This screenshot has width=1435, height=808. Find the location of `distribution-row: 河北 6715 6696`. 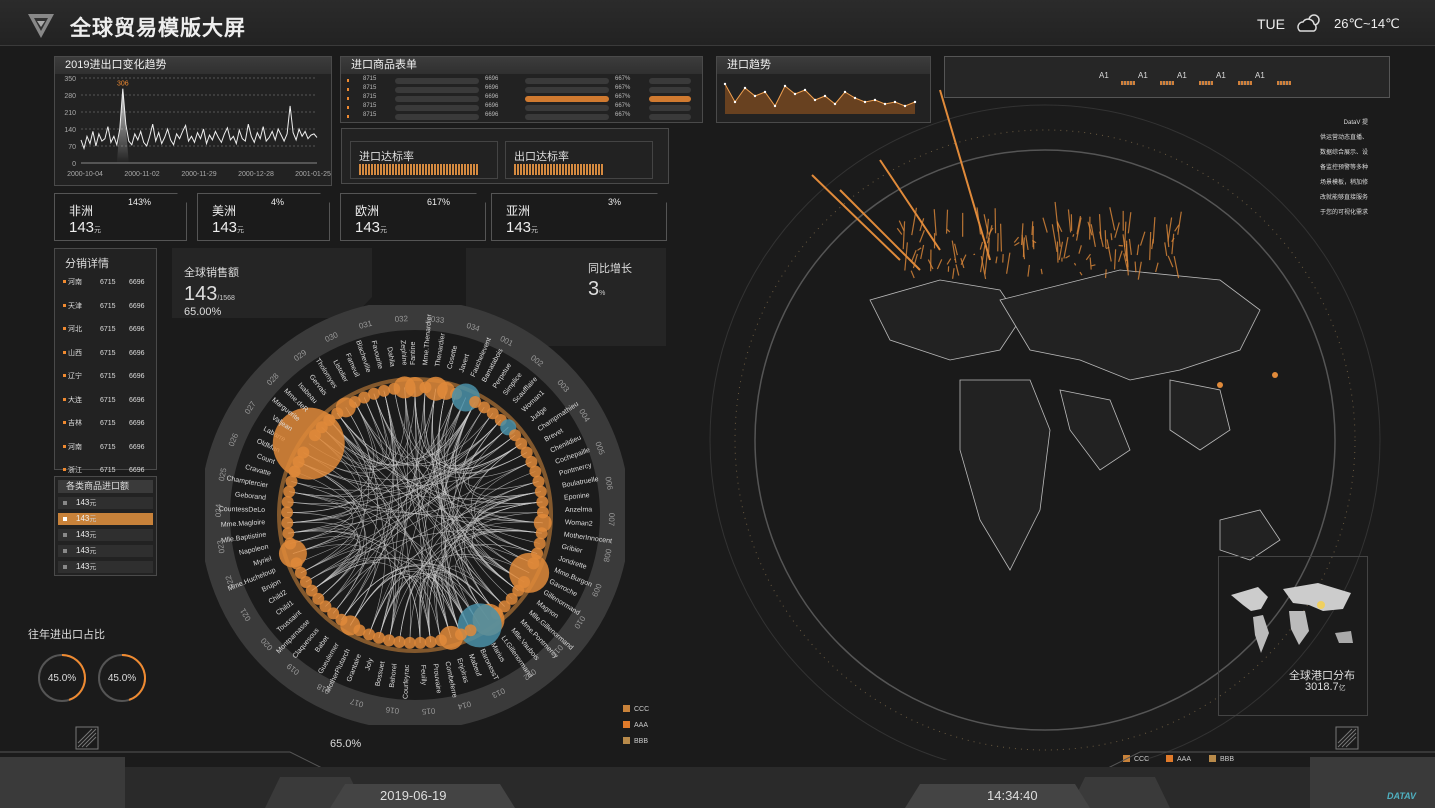

distribution-row: 河北 6715 6696 is located at coordinates (108, 329).